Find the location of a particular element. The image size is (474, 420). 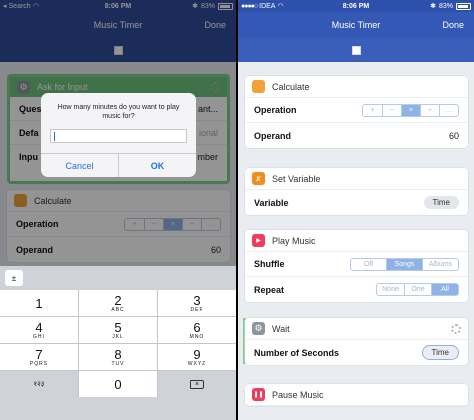

card-header: ▶ Play Music is located at coordinates (356, 241).